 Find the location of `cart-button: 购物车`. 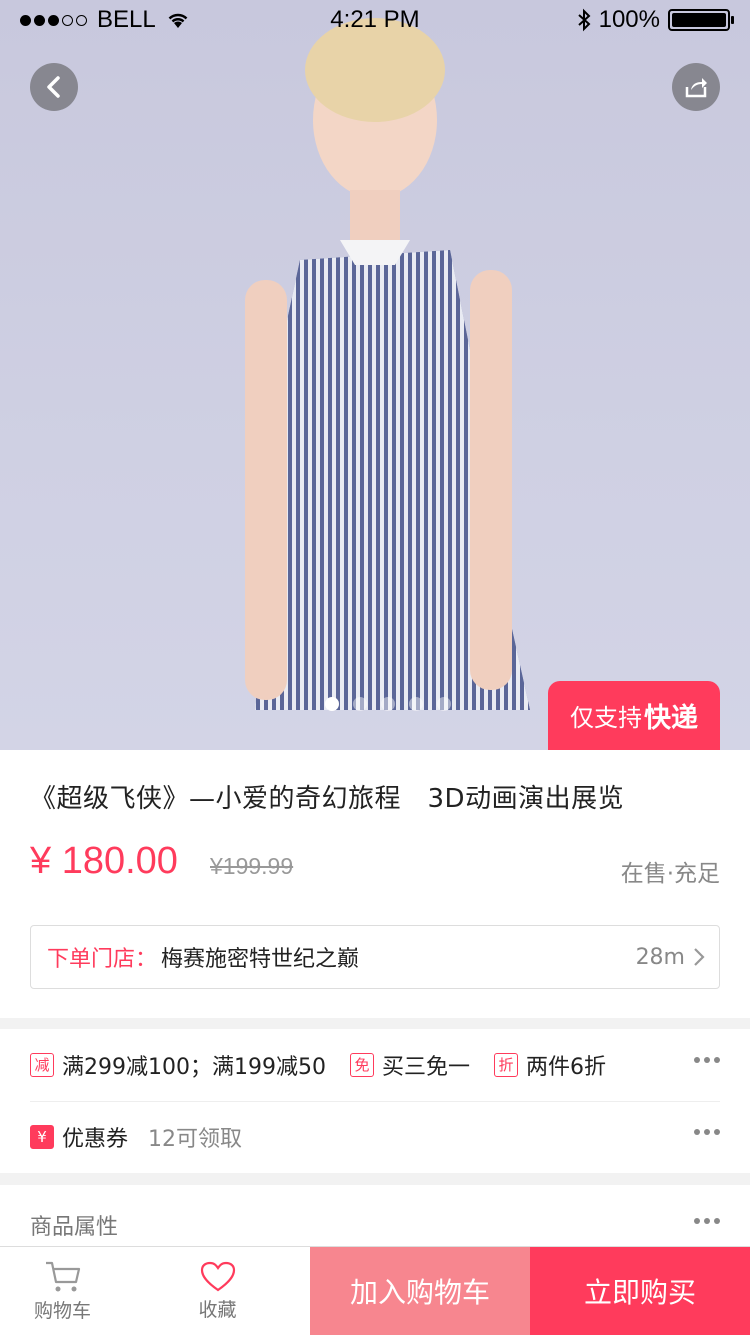

cart-button: 购物车 is located at coordinates (62, 1291).